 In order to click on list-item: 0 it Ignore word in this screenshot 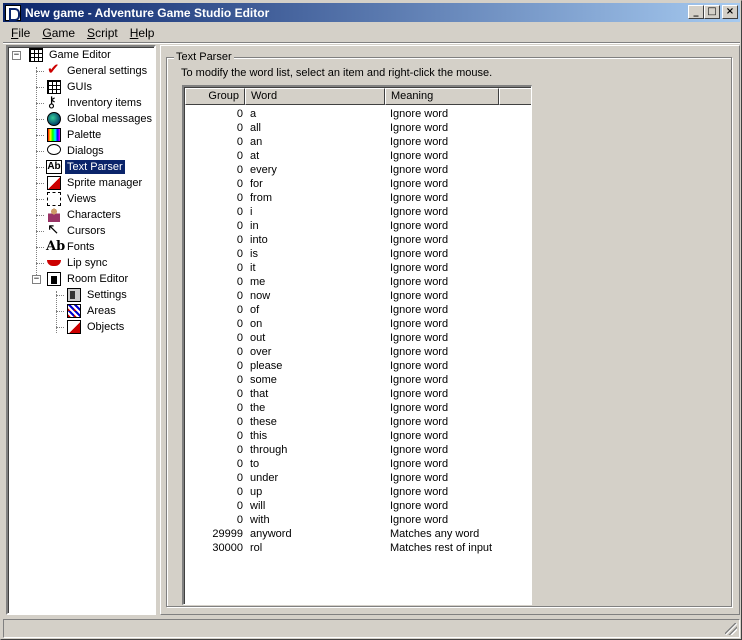, I will do `click(358, 268)`.